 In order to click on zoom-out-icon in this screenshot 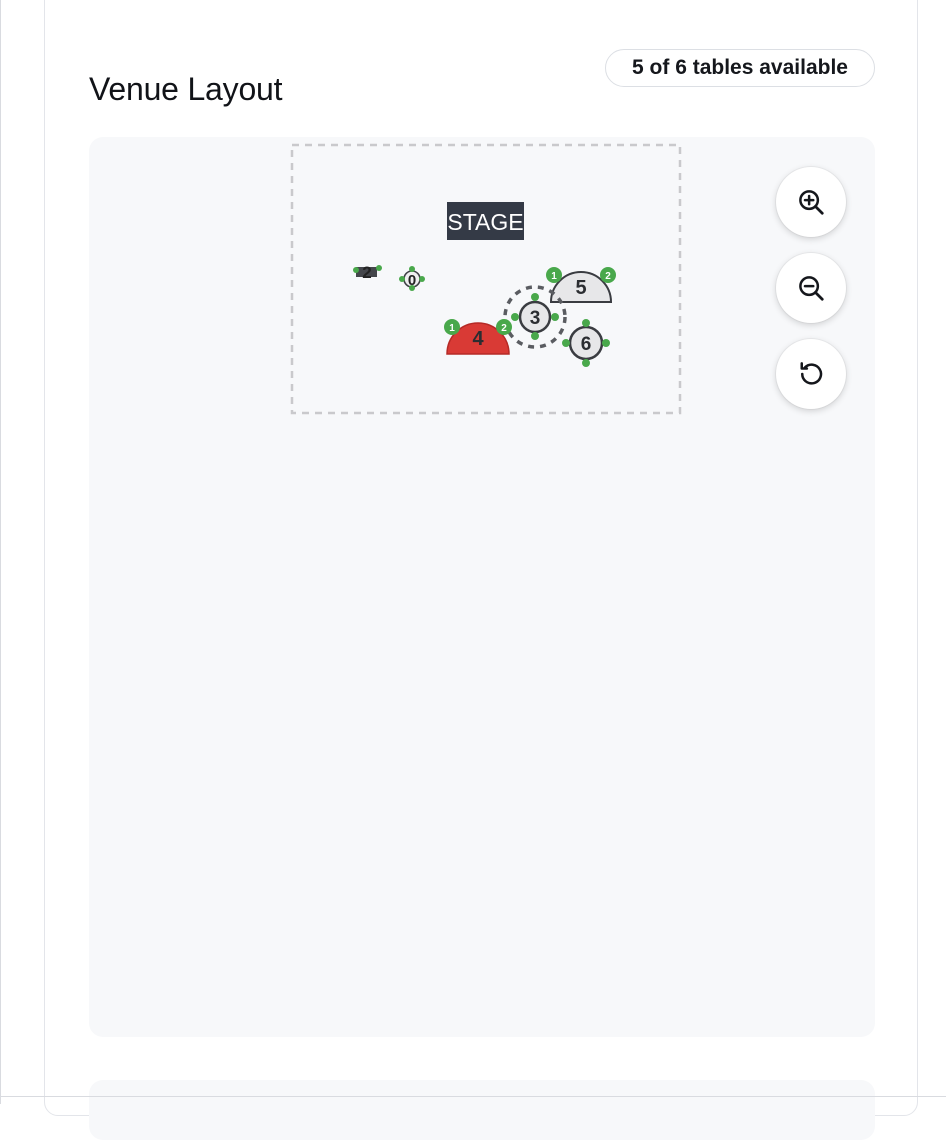, I will do `click(811, 288)`.